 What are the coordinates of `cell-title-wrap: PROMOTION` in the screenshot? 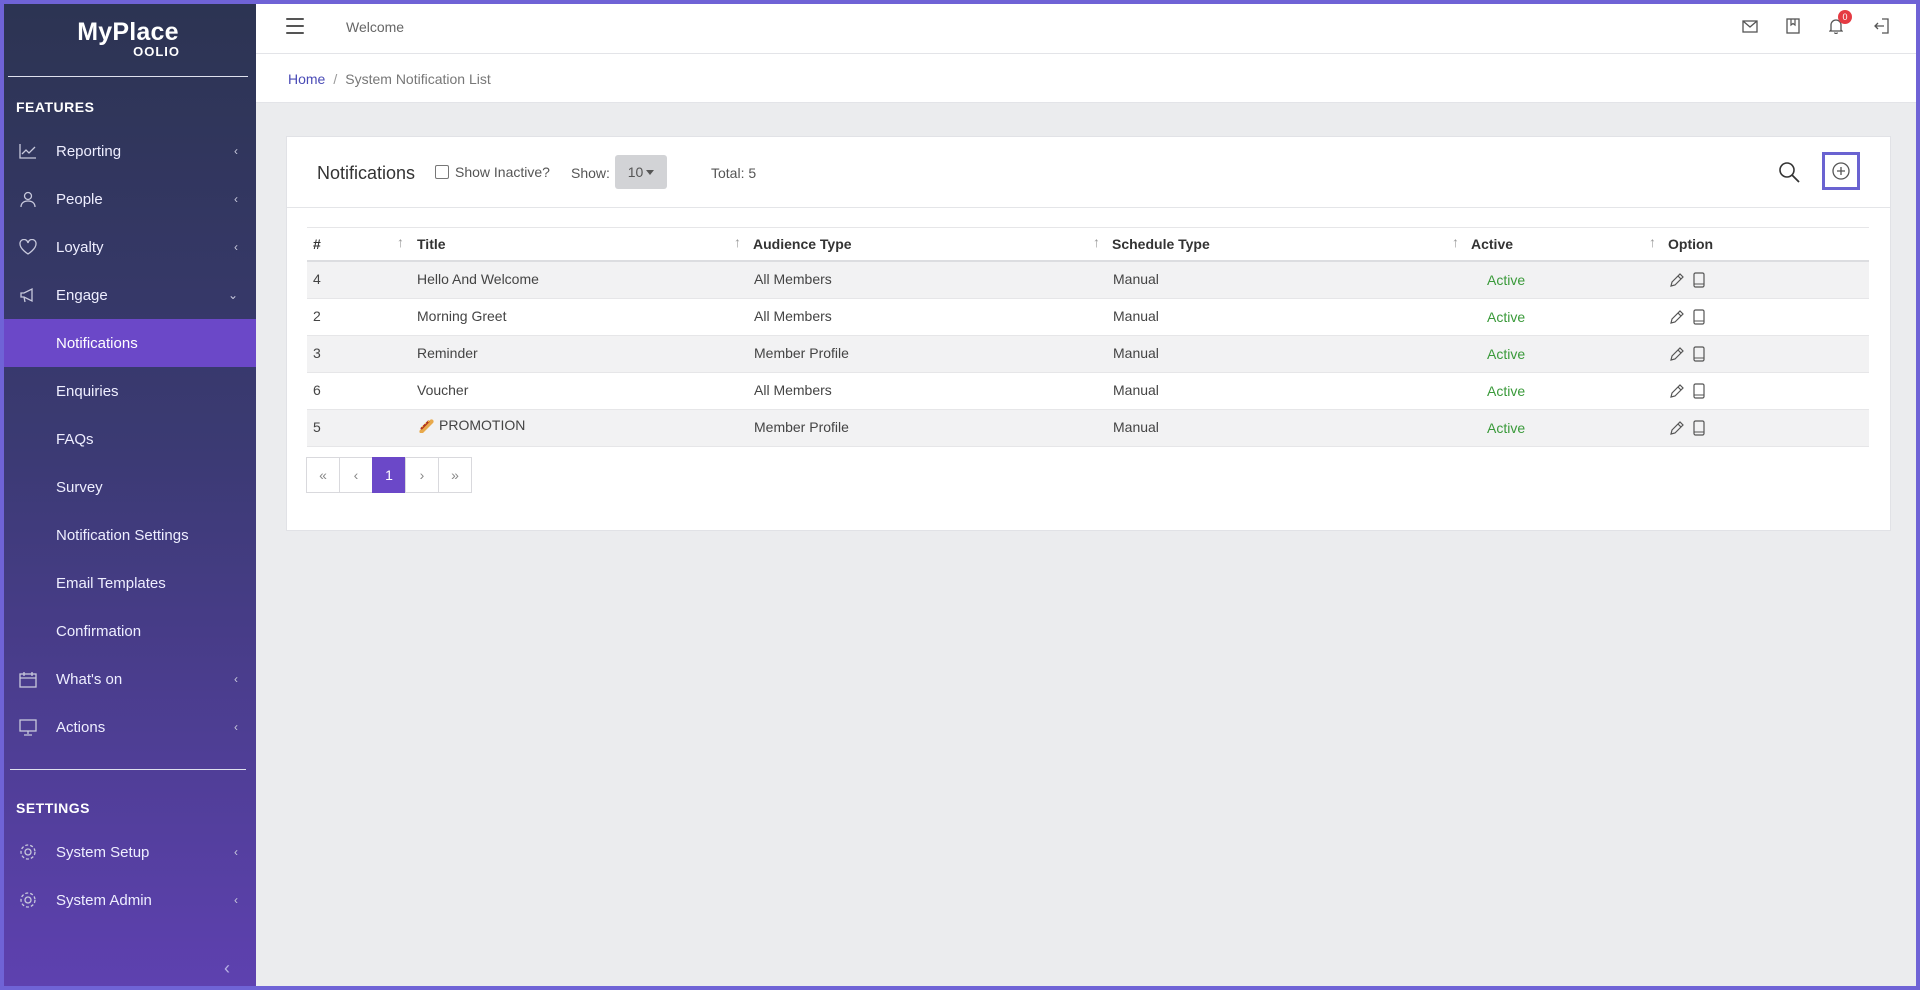 It's located at (471, 425).